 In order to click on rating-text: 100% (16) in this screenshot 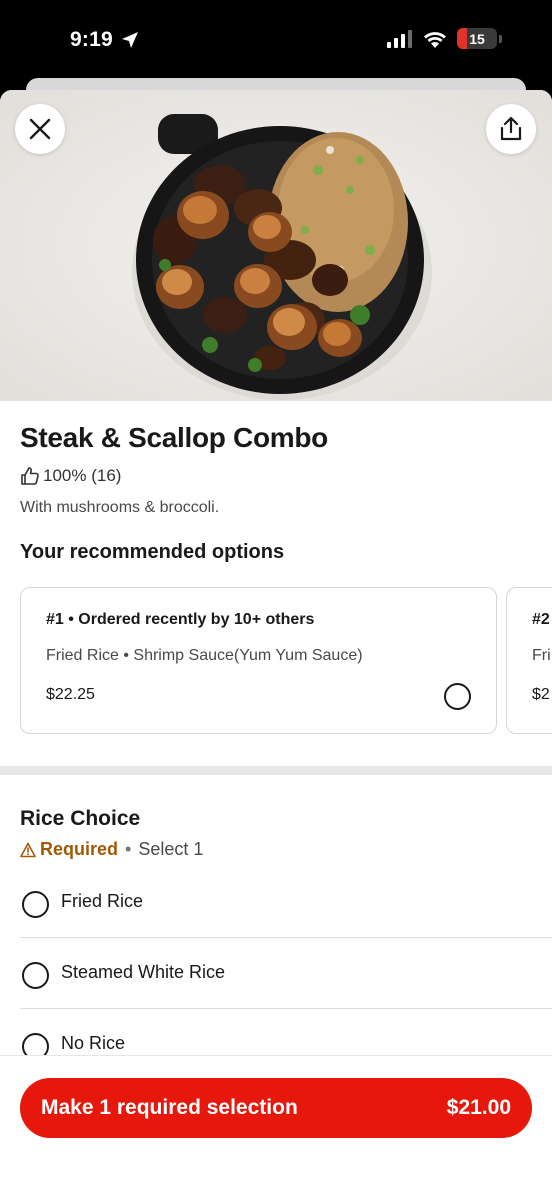, I will do `click(82, 475)`.